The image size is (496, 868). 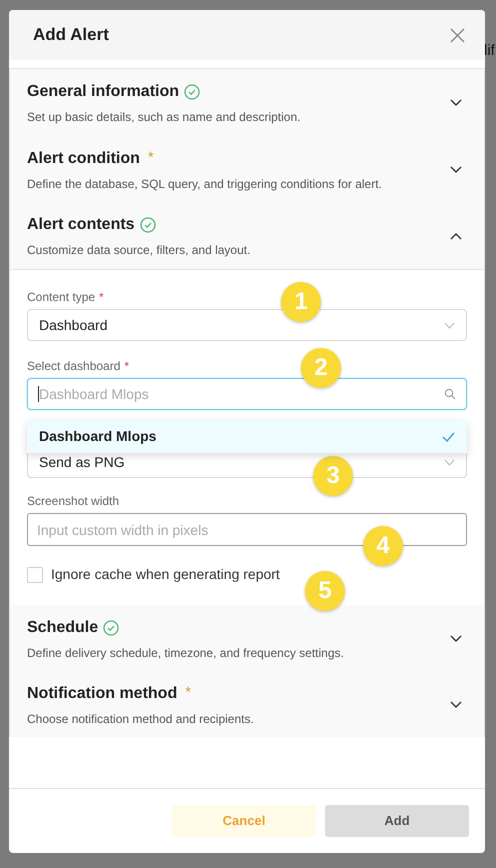 What do you see at coordinates (61, 297) in the screenshot?
I see `field-label: Content type` at bounding box center [61, 297].